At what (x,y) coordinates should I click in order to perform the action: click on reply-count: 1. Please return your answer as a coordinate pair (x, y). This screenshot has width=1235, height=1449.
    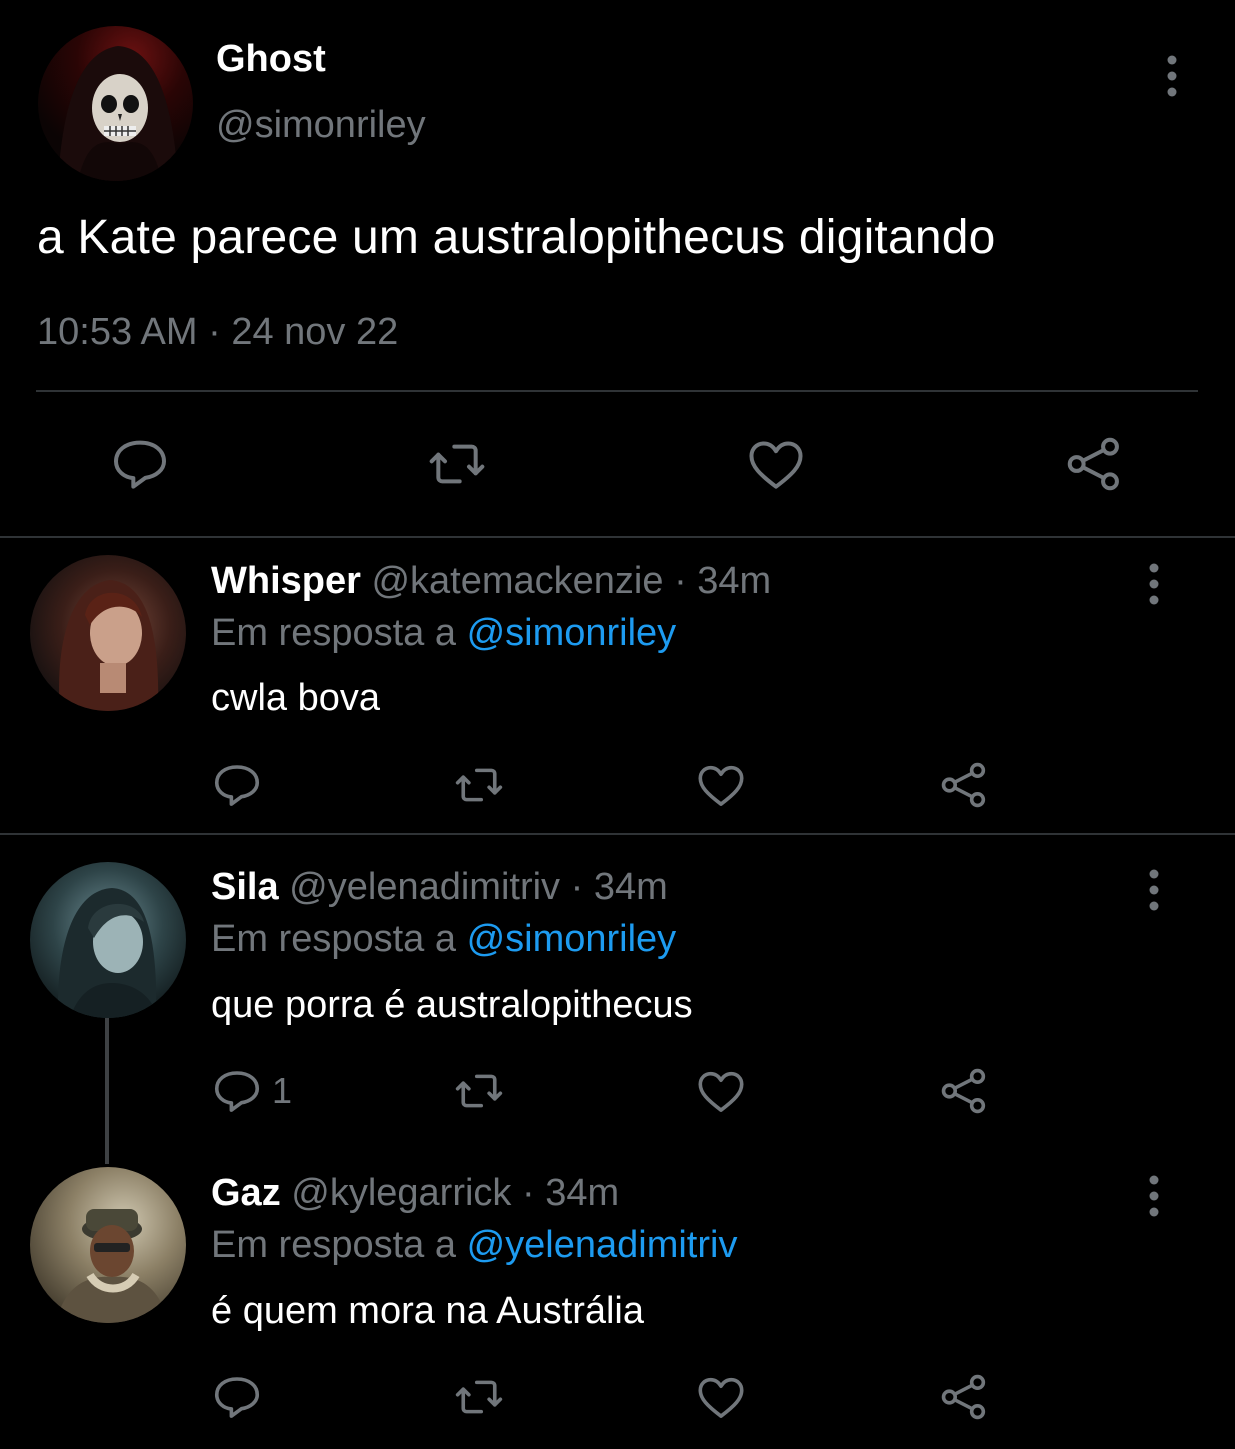
    Looking at the image, I should click on (282, 1090).